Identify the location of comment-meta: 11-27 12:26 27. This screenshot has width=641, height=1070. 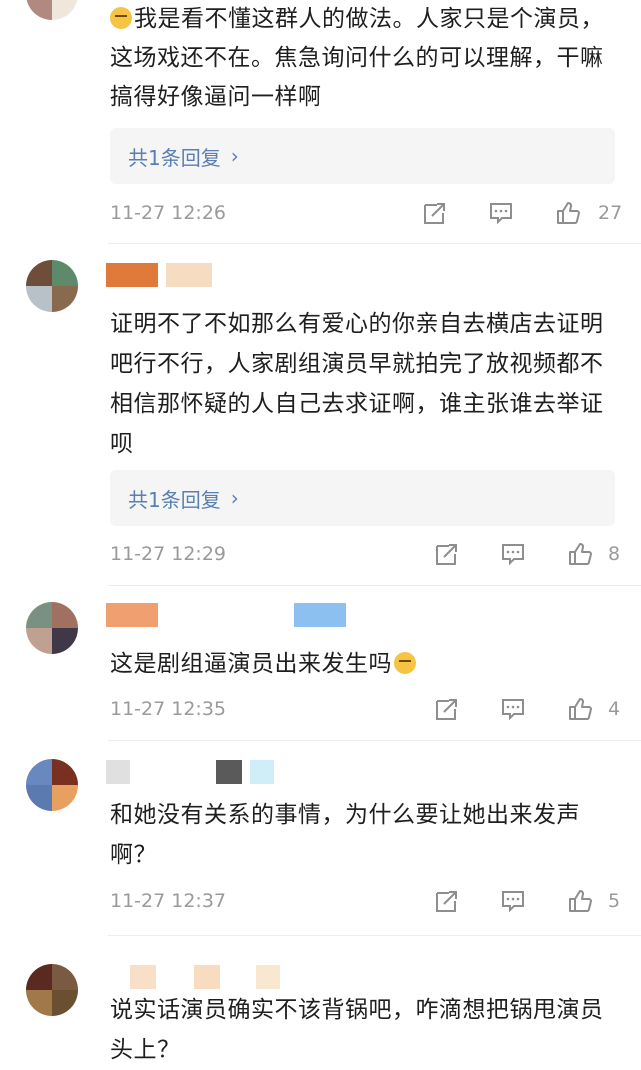
(370, 215).